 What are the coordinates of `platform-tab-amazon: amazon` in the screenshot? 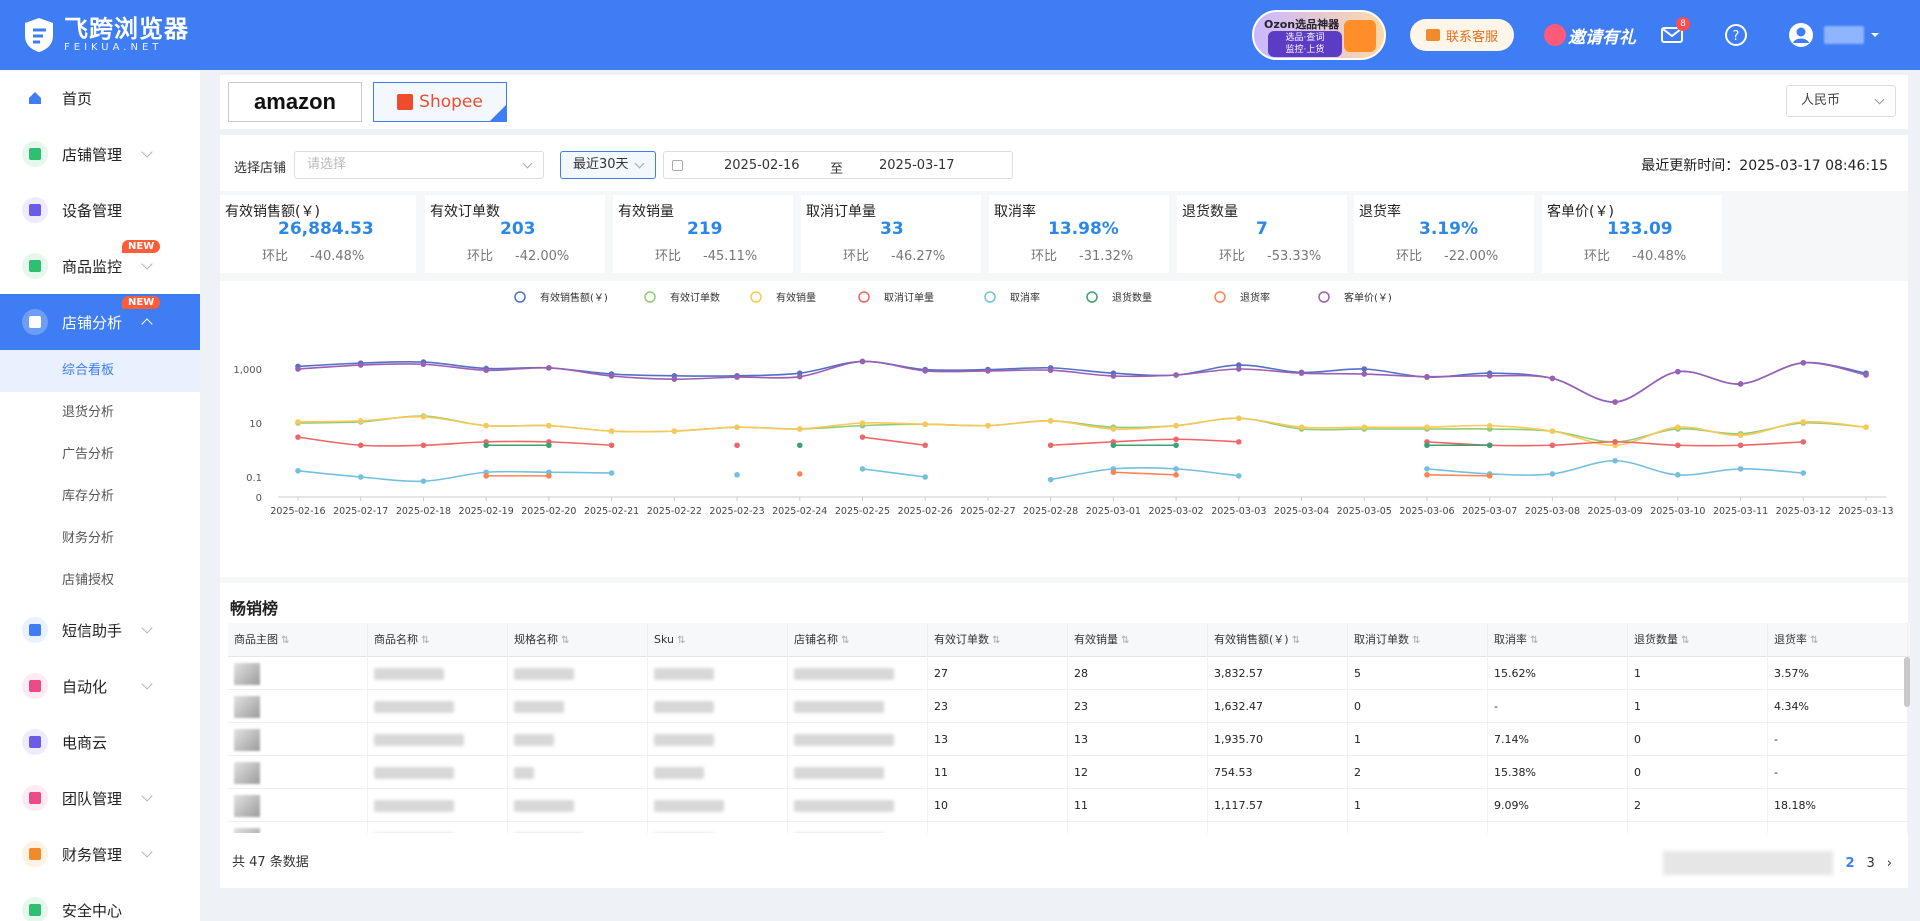 It's located at (295, 102).